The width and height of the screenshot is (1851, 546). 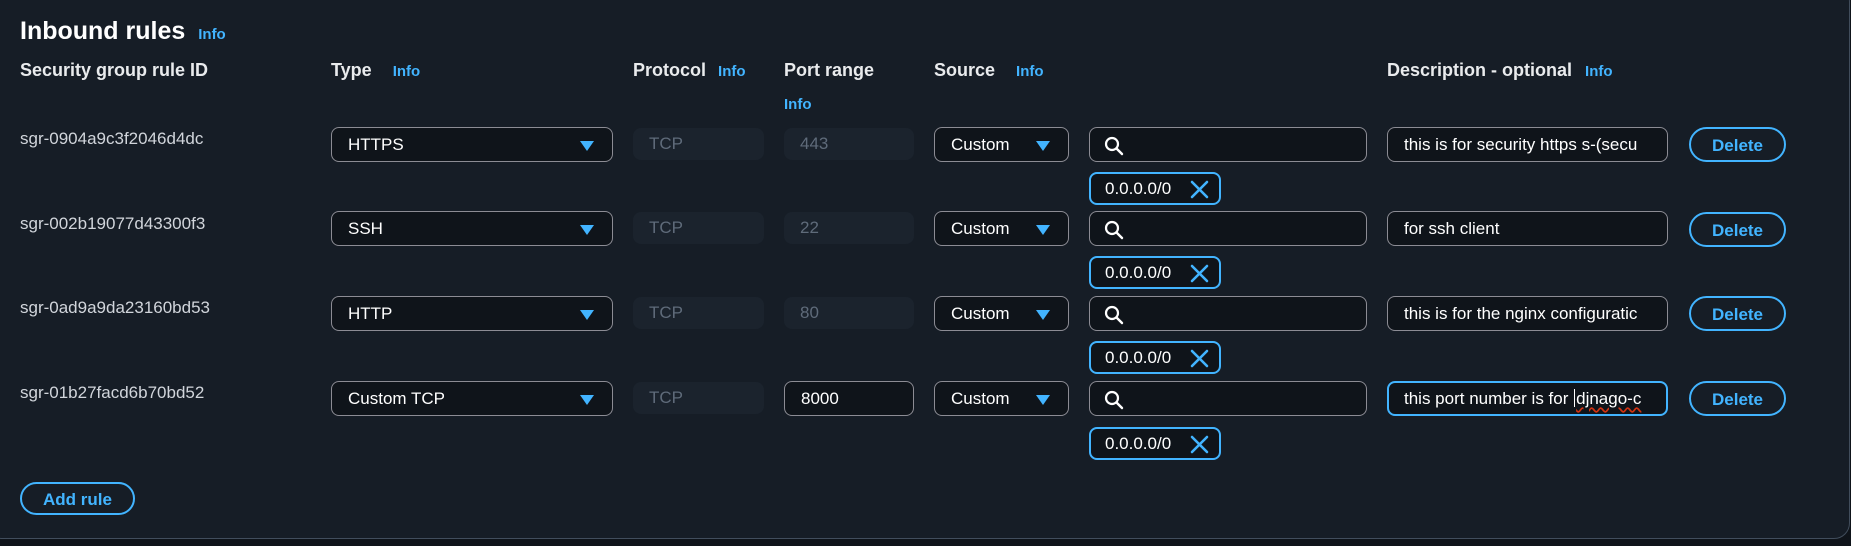 I want to click on header-rule-id: Security group rule ID, so click(x=114, y=70).